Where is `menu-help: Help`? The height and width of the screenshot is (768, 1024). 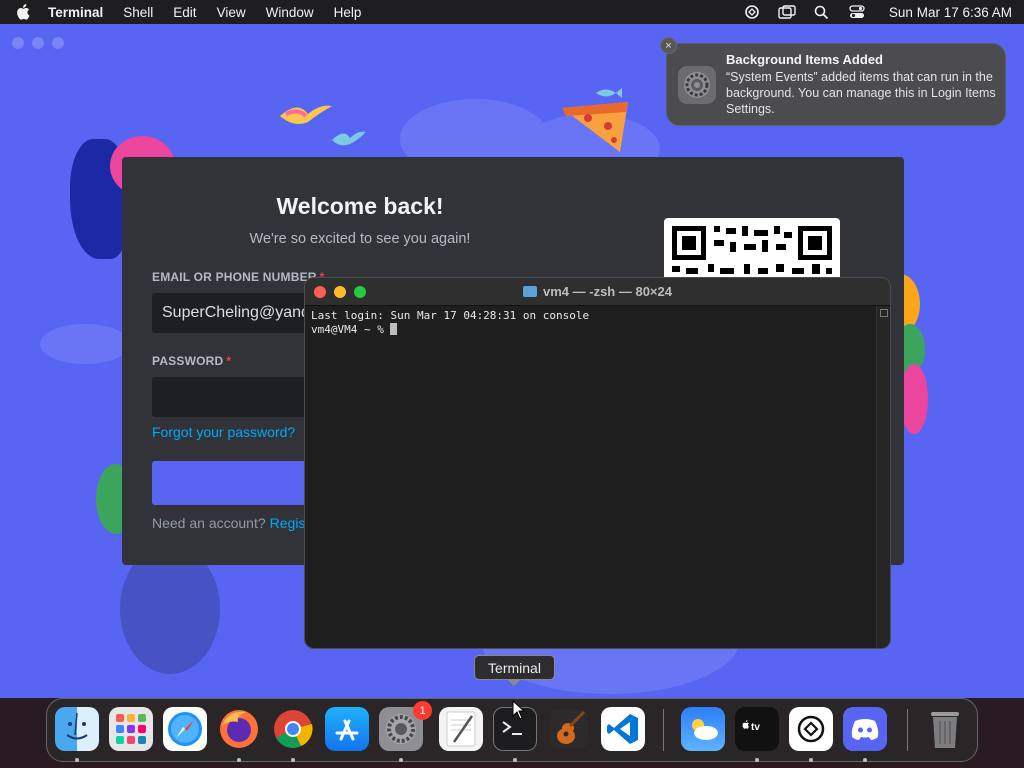
menu-help: Help is located at coordinates (348, 12).